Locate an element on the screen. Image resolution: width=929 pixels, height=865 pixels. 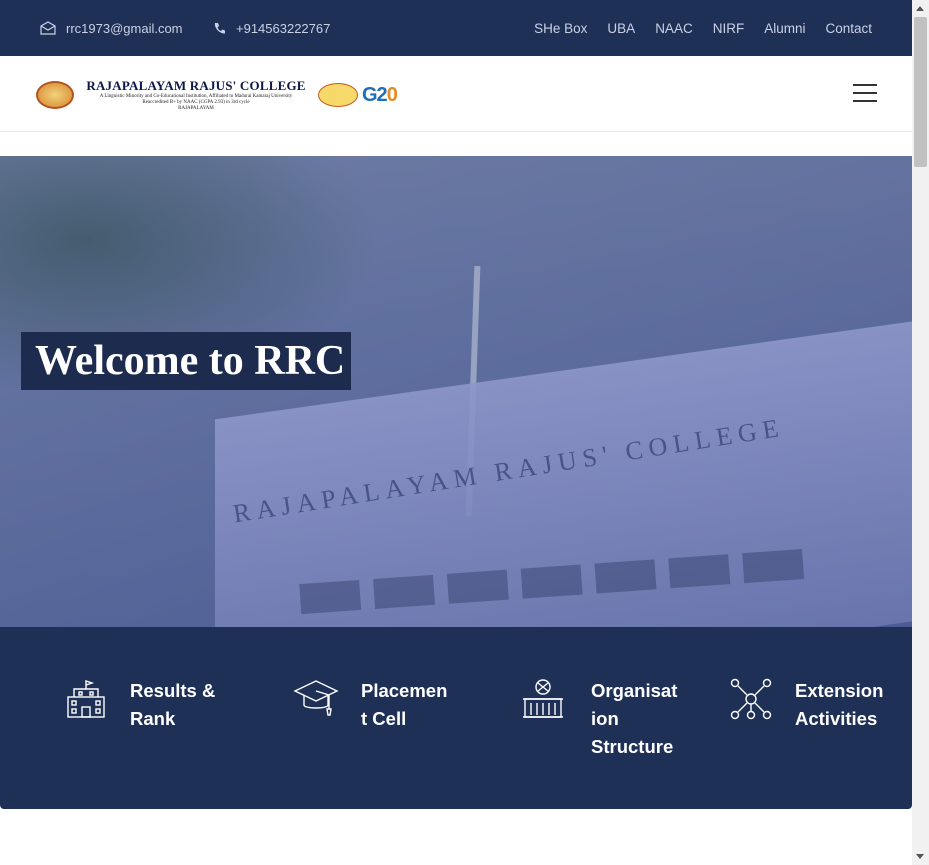
nirf-link: NIRF is located at coordinates (729, 28).